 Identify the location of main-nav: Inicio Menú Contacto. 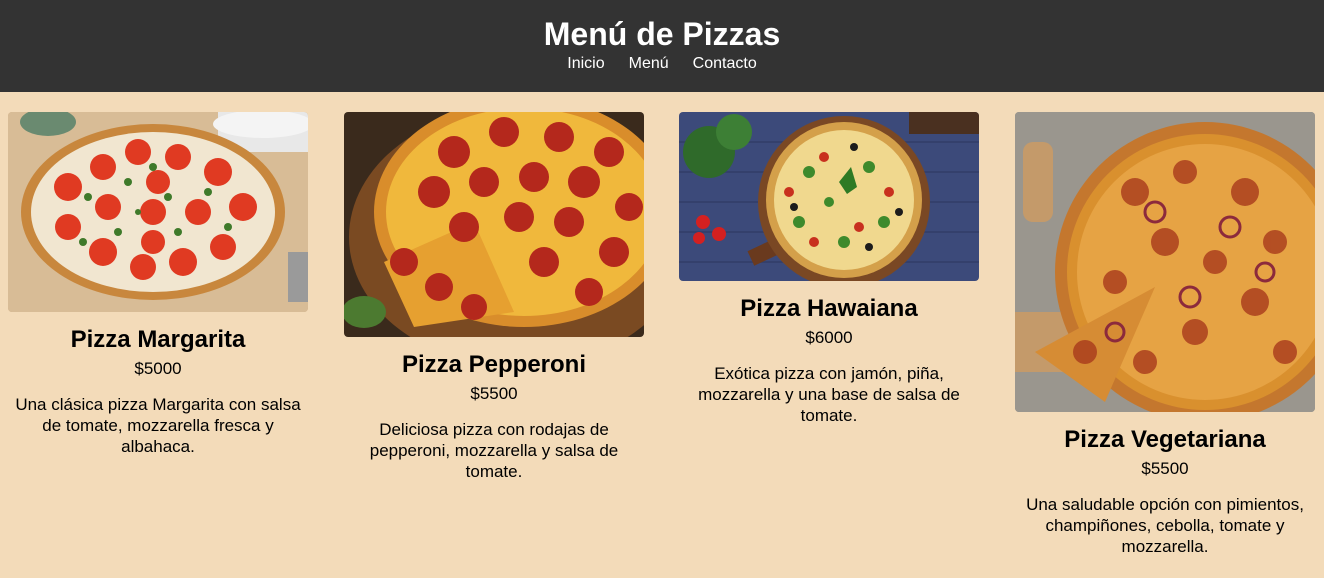
(662, 64).